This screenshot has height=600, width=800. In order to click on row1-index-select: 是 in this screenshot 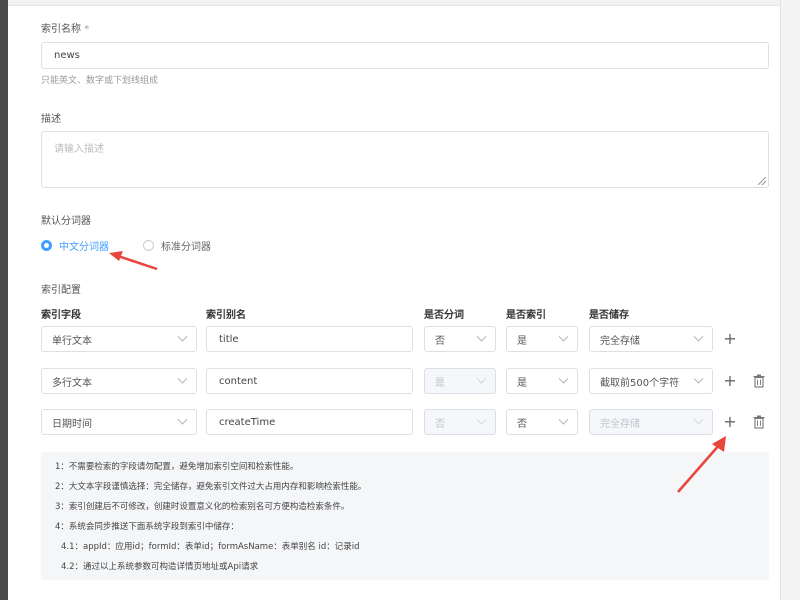, I will do `click(542, 339)`.